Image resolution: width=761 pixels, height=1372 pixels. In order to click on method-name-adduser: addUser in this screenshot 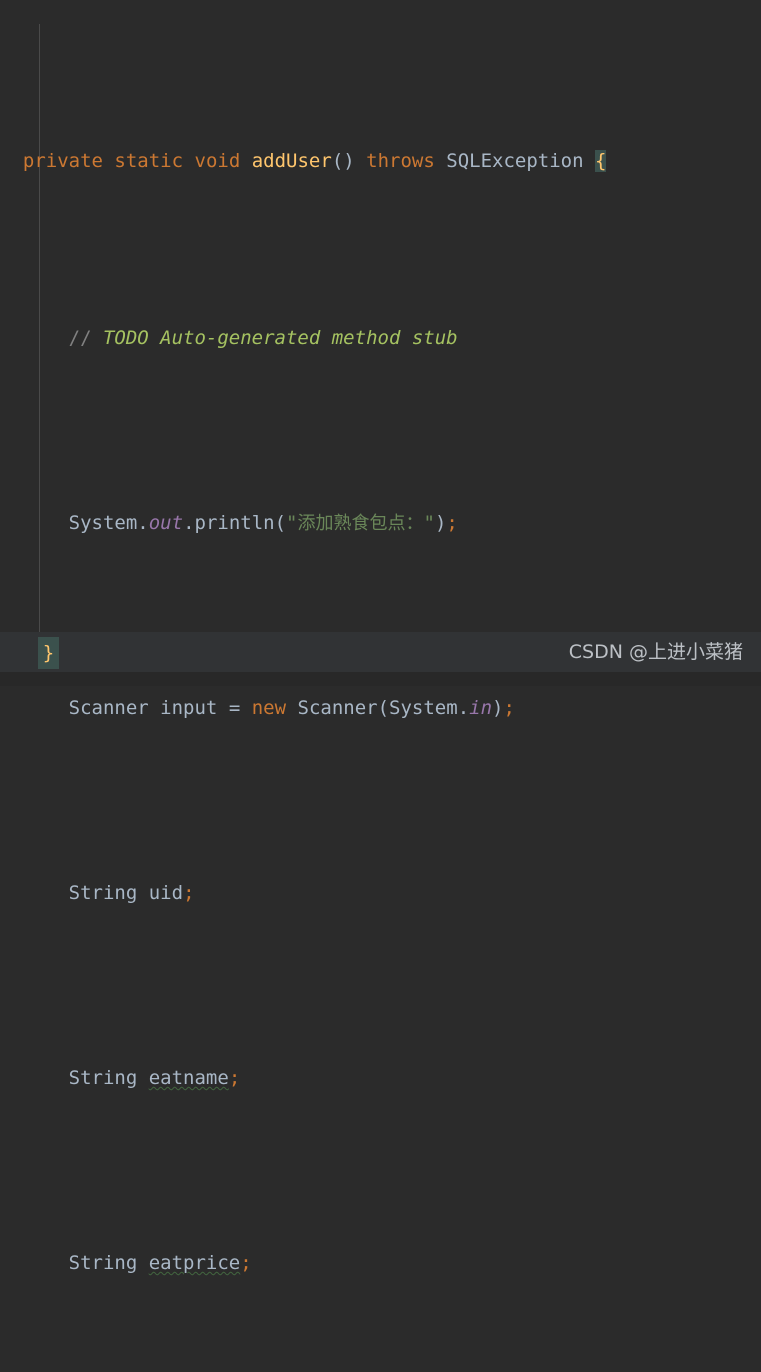, I will do `click(291, 161)`.